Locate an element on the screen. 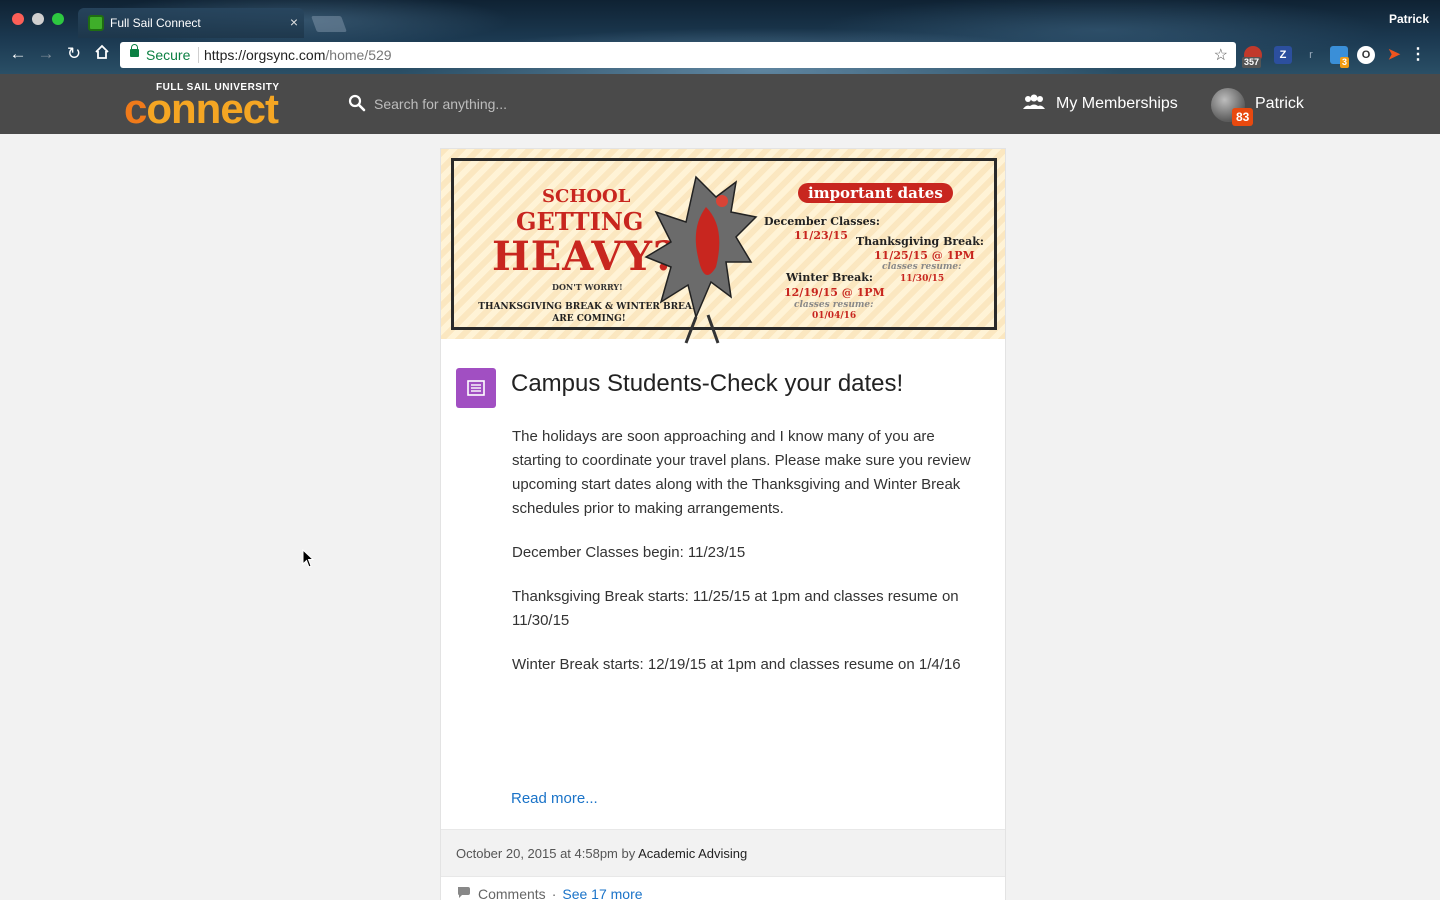  full-sail-connect-logo: FULL SAIL UNIVERSITY connect is located at coordinates (216, 107).